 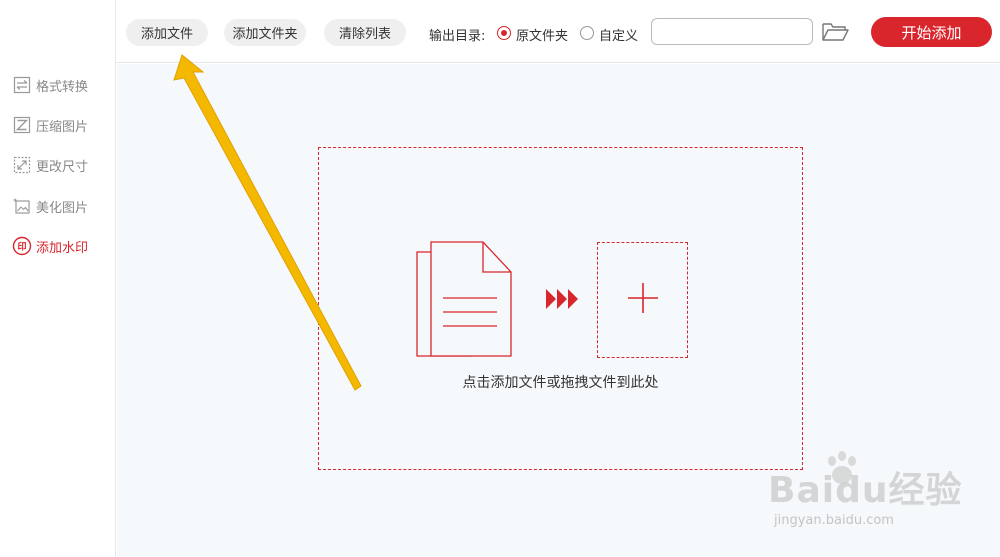 What do you see at coordinates (618, 34) in the screenshot?
I see `custom-folder-label: 自定义` at bounding box center [618, 34].